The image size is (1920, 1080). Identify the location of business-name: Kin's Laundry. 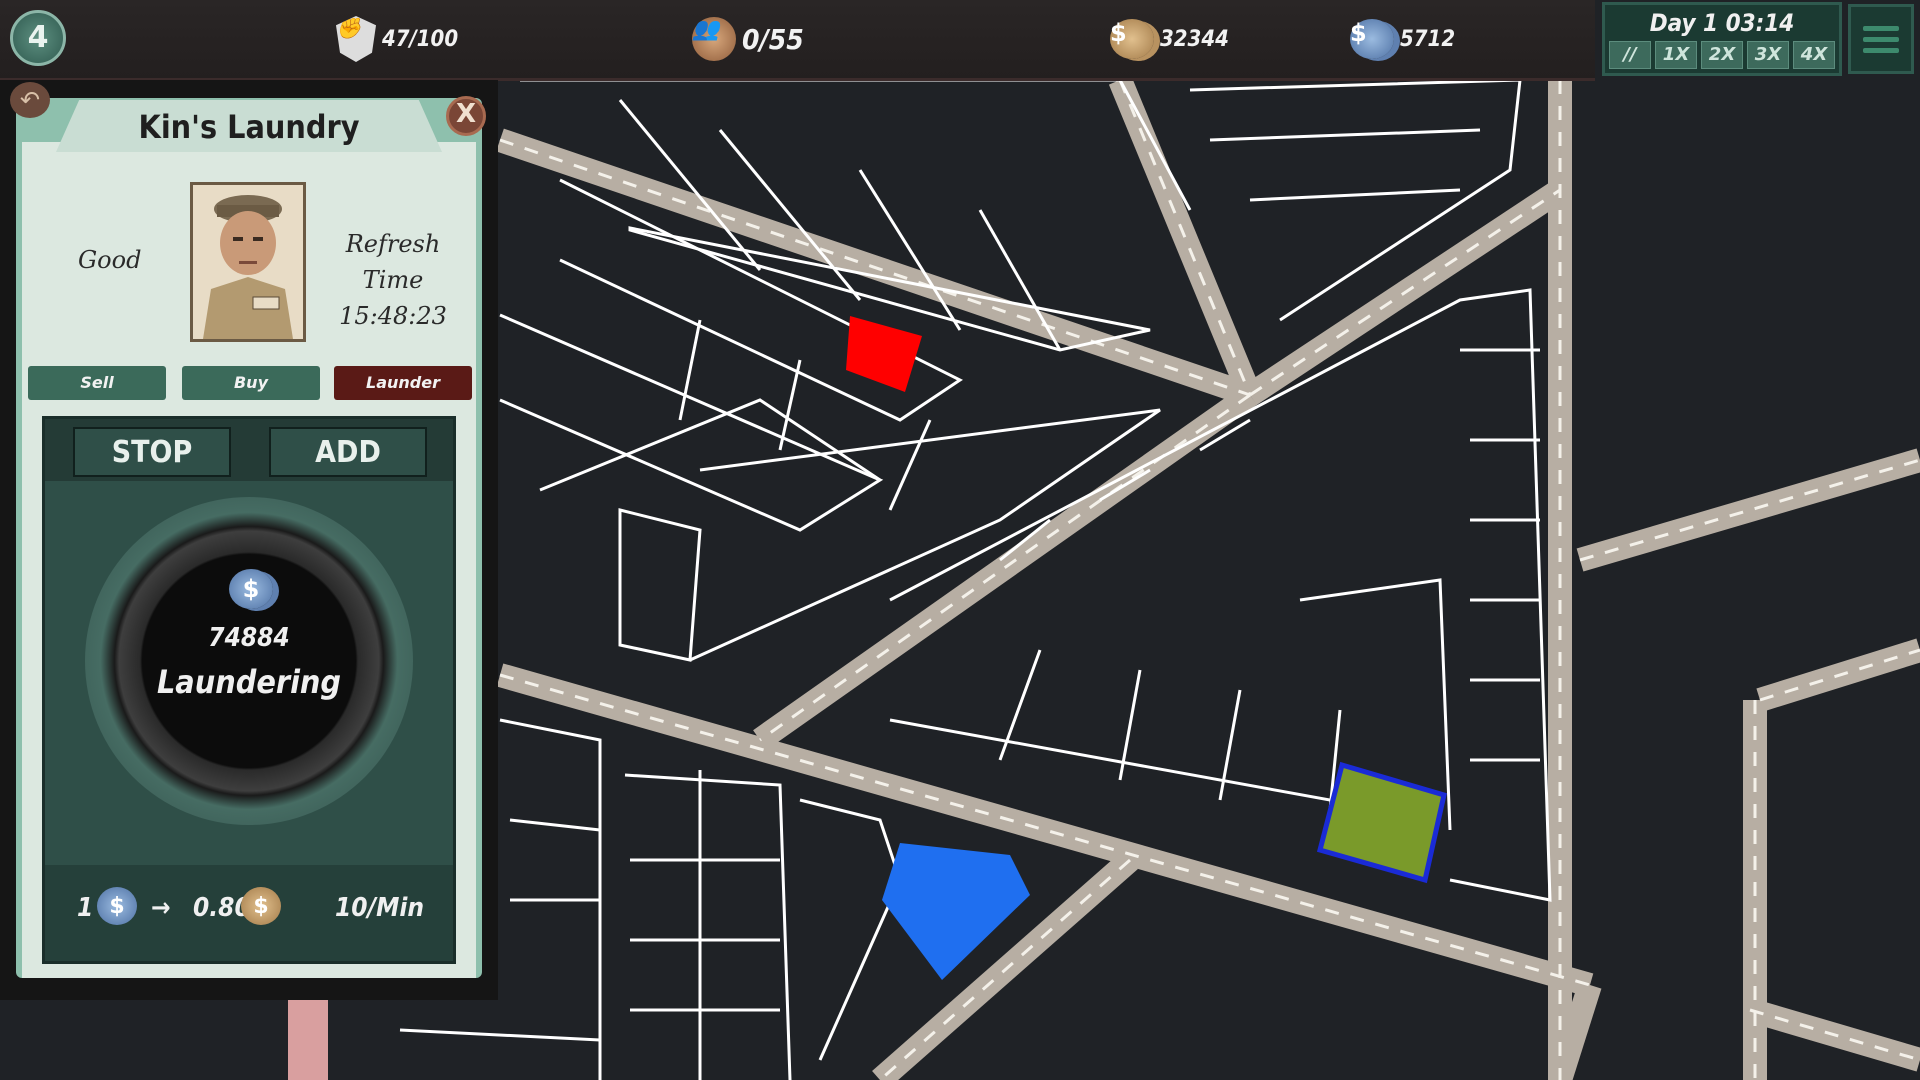
(249, 127).